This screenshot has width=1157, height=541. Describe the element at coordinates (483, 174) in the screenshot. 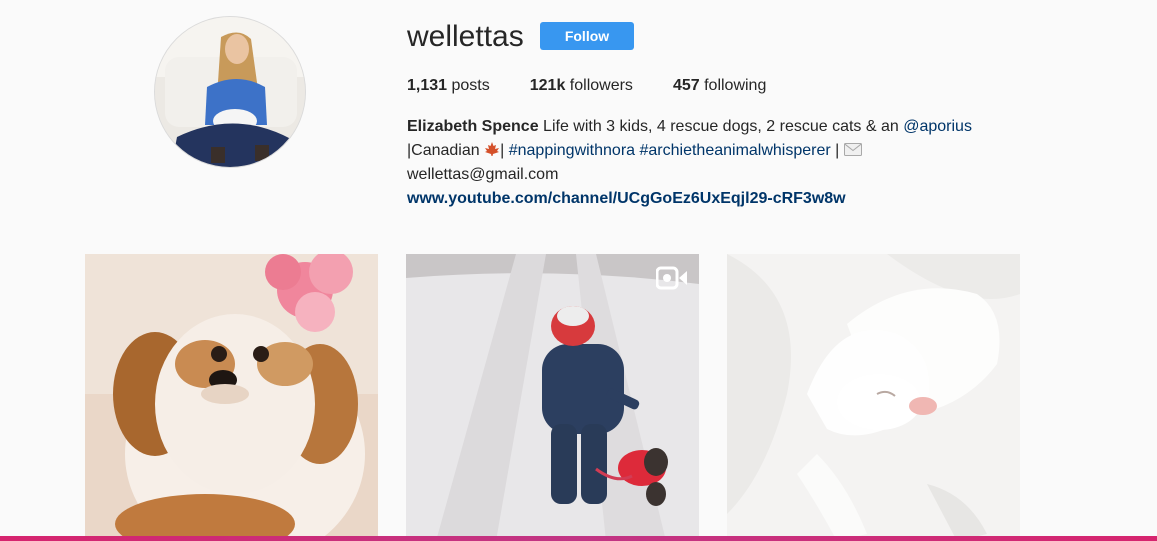

I see `bio-email: wellettas@gmail.com` at that location.